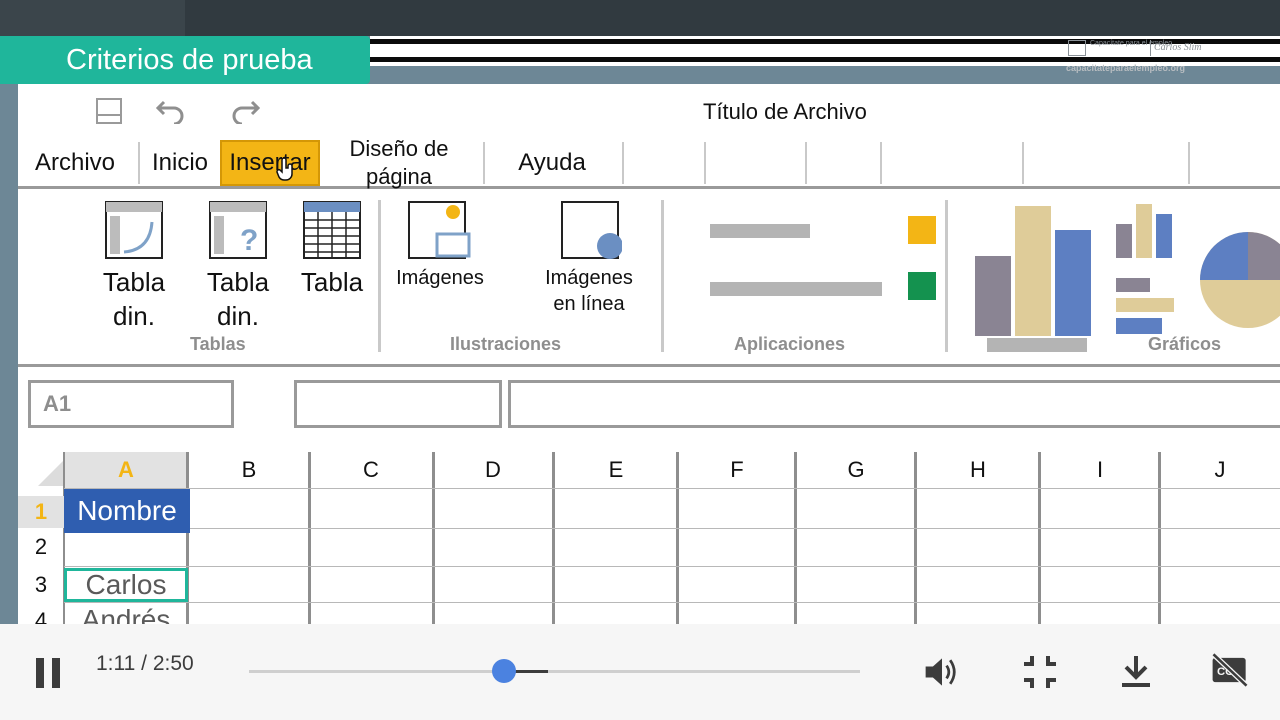 The width and height of the screenshot is (1280, 720). Describe the element at coordinates (41, 512) in the screenshot. I see `row-header-1: 1` at that location.